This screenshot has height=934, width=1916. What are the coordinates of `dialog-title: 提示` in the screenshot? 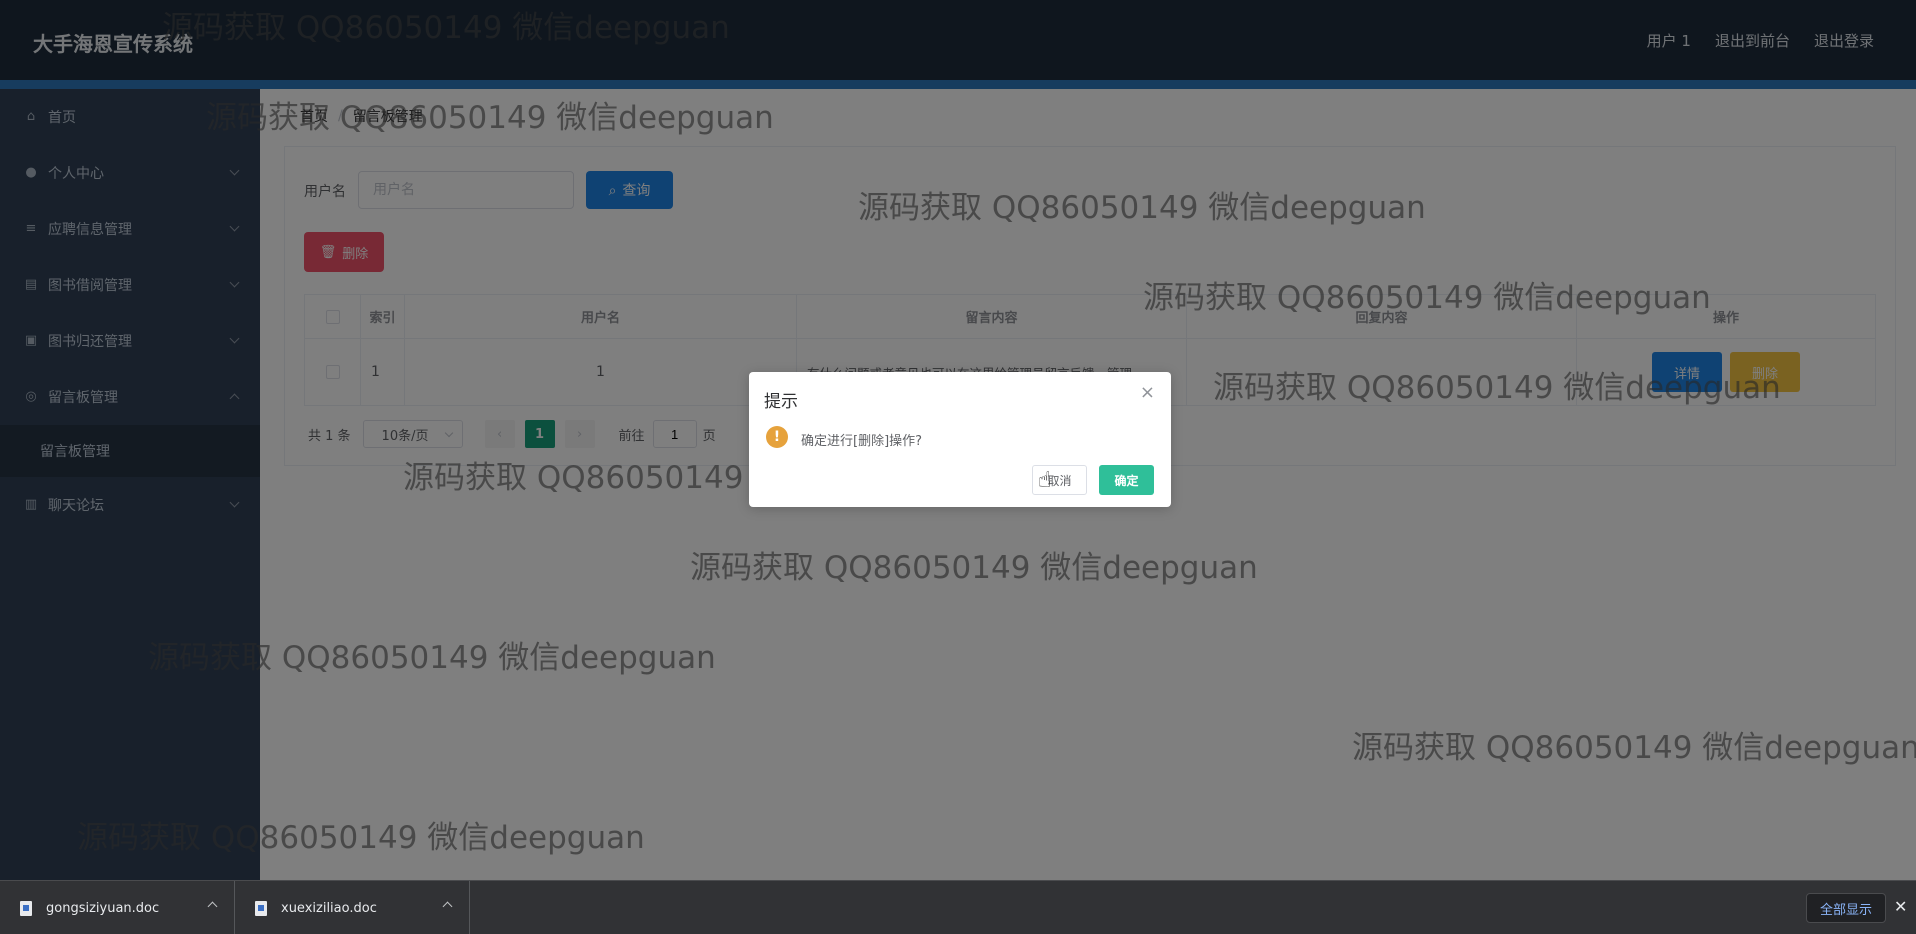 It's located at (781, 402).